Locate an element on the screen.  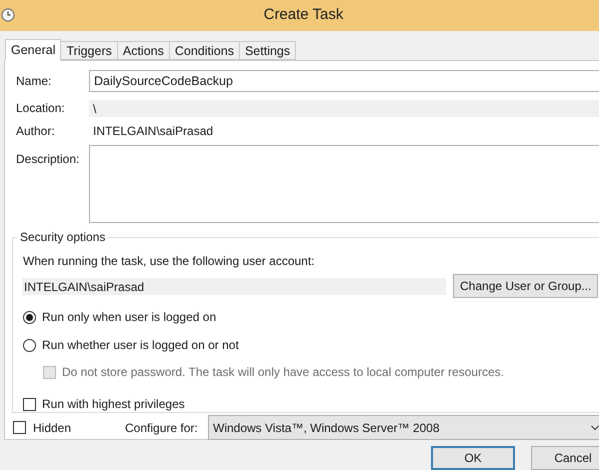
option-label: Run whether user is logged on or not is located at coordinates (140, 345).